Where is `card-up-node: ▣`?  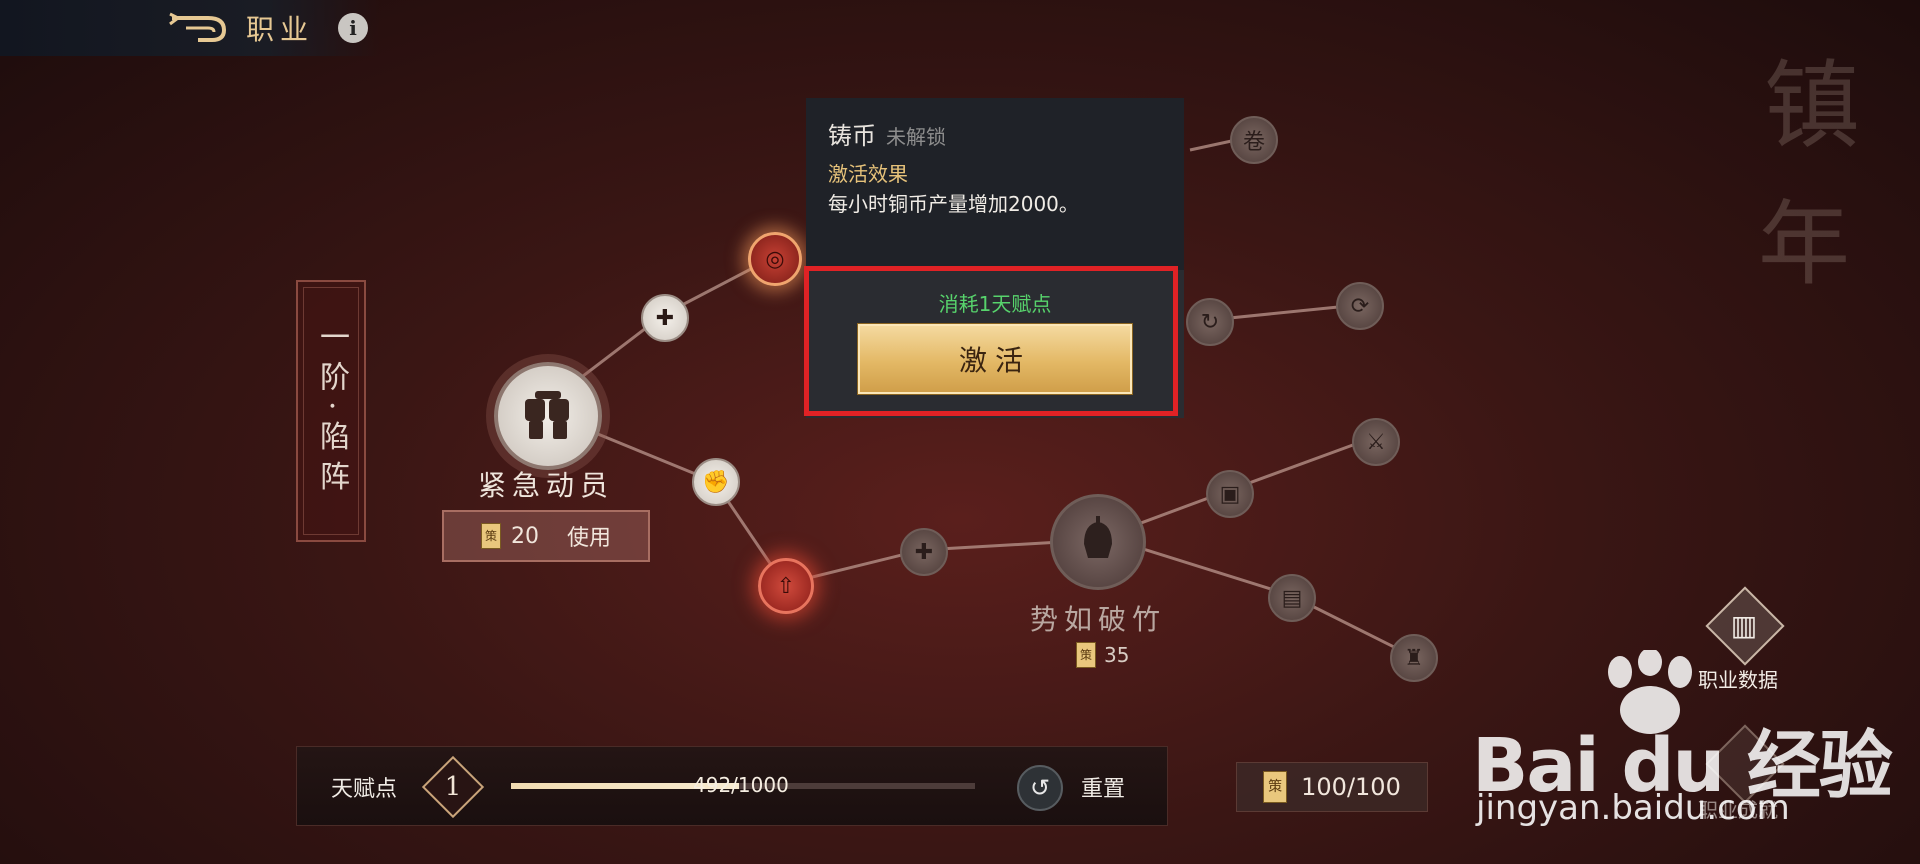 card-up-node: ▣ is located at coordinates (1230, 494).